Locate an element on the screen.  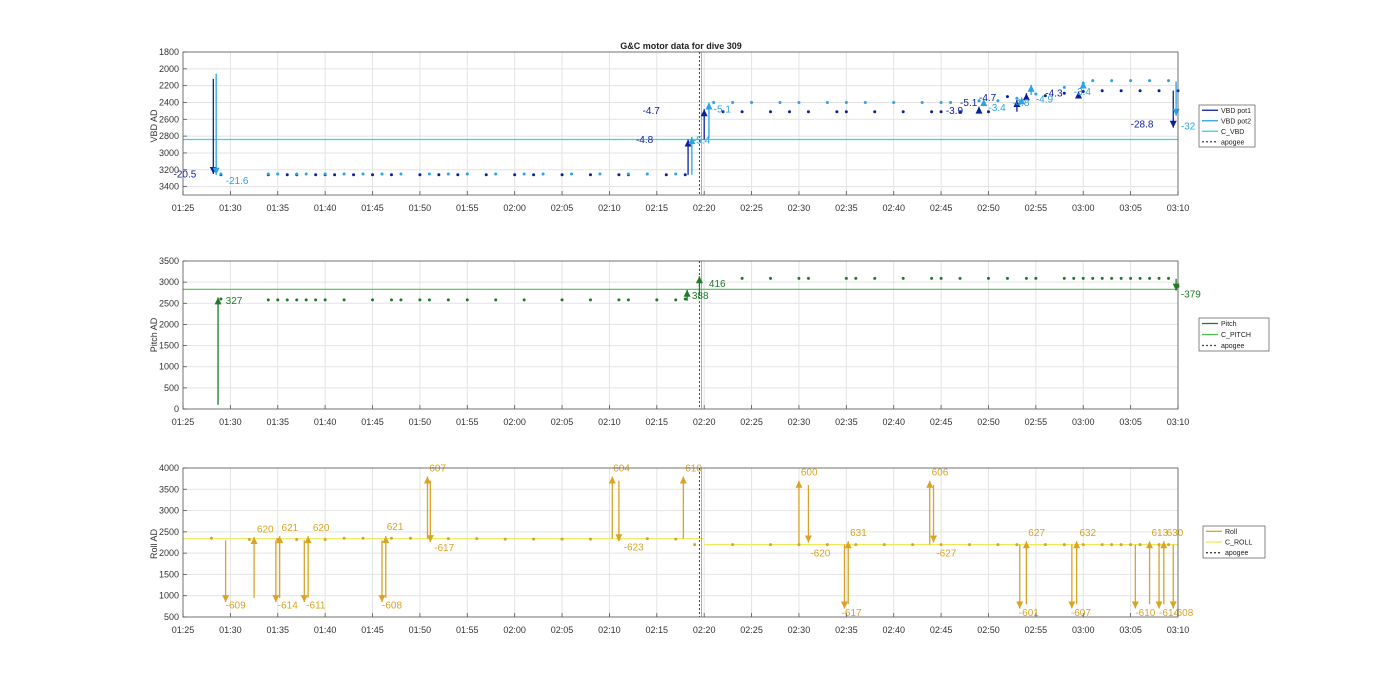
legend-label: VBD pot1 is located at coordinates (1236, 111).